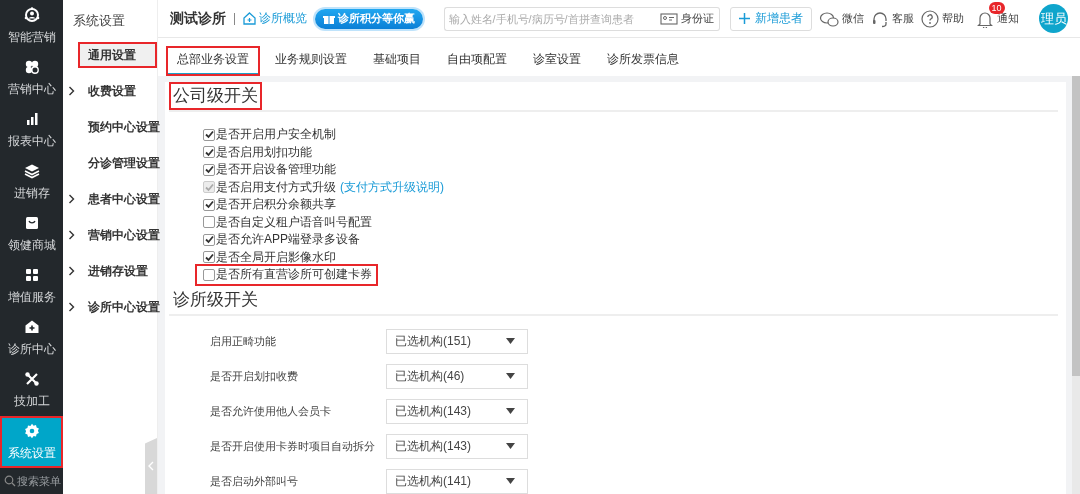 The height and width of the screenshot is (494, 1080). What do you see at coordinates (457, 481) in the screenshot?
I see `dropdown: 已选机构(141)` at bounding box center [457, 481].